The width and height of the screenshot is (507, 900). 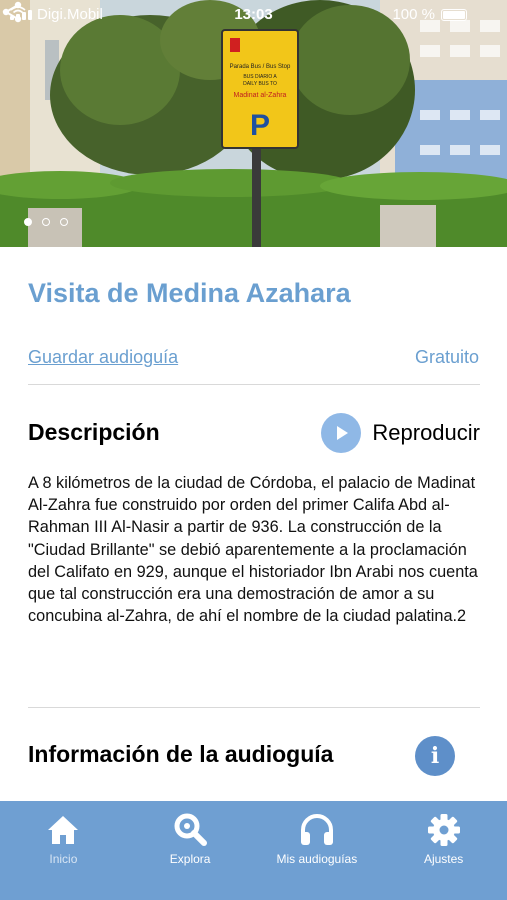 I want to click on tab-label: Ajustes, so click(x=443, y=859).